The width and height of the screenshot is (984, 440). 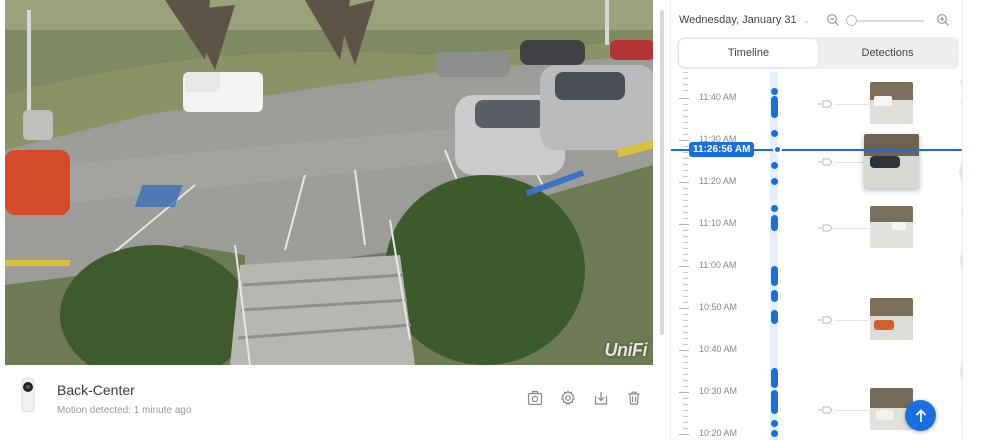 What do you see at coordinates (943, 20) in the screenshot?
I see `zoom-in-icon` at bounding box center [943, 20].